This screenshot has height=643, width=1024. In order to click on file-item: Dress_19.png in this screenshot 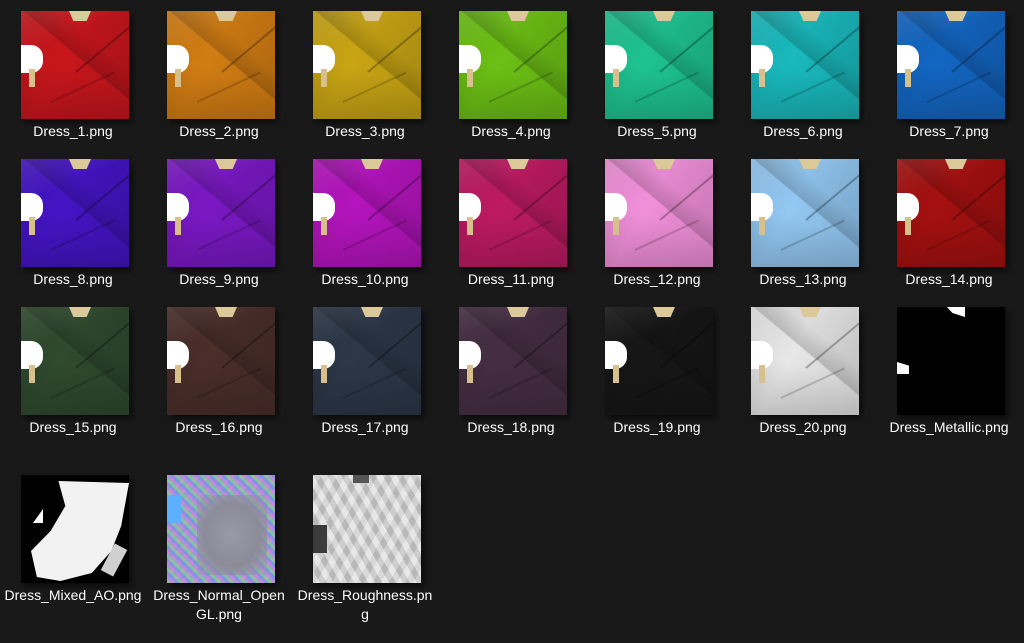, I will do `click(657, 371)`.